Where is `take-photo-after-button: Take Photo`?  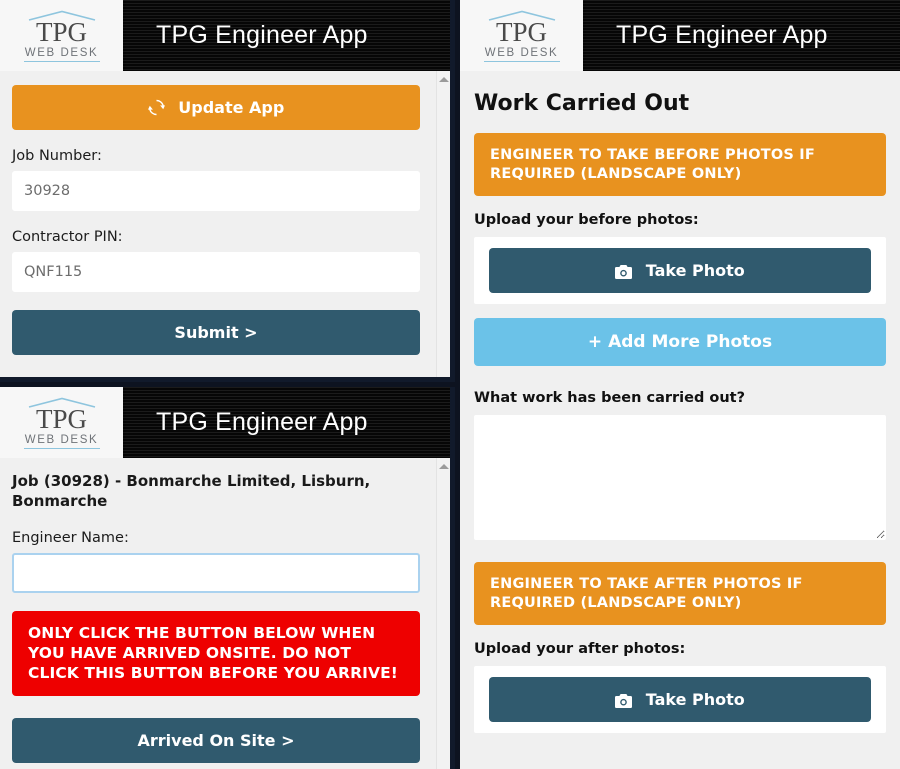 take-photo-after-button: Take Photo is located at coordinates (680, 700).